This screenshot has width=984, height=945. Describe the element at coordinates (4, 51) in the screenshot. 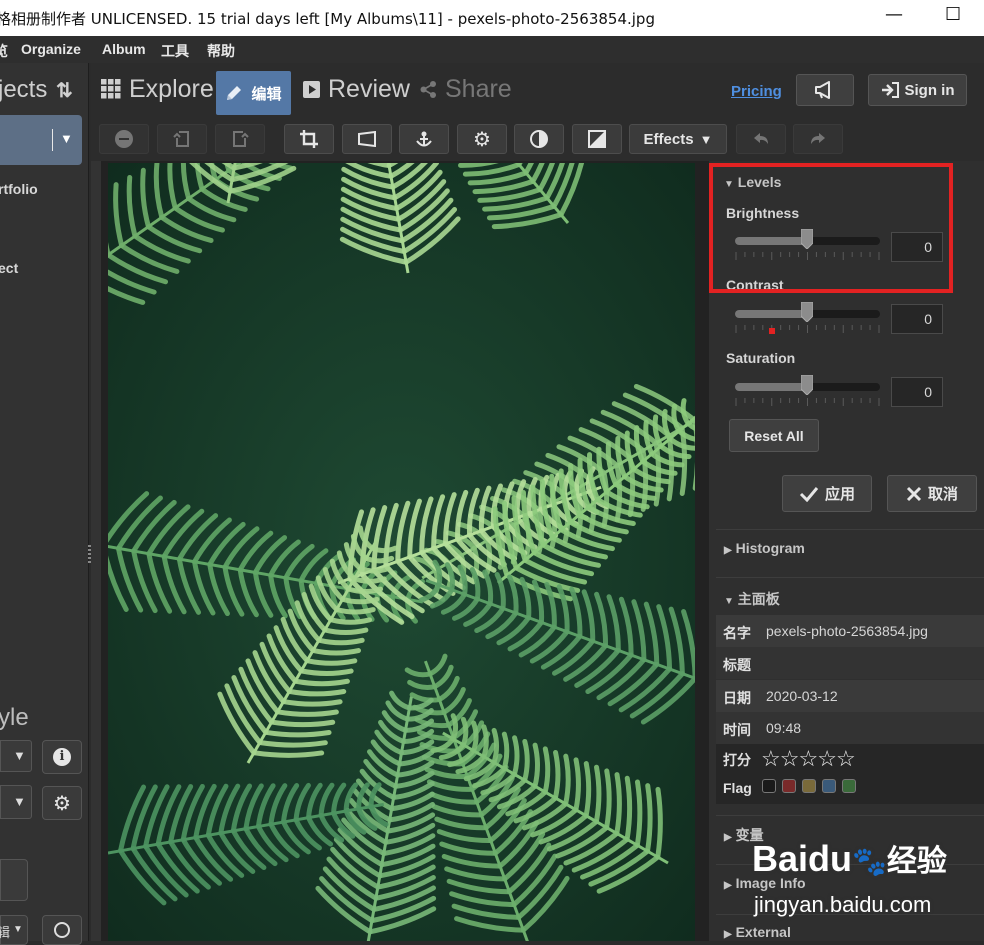

I see `menu-item-browse: 览` at that location.